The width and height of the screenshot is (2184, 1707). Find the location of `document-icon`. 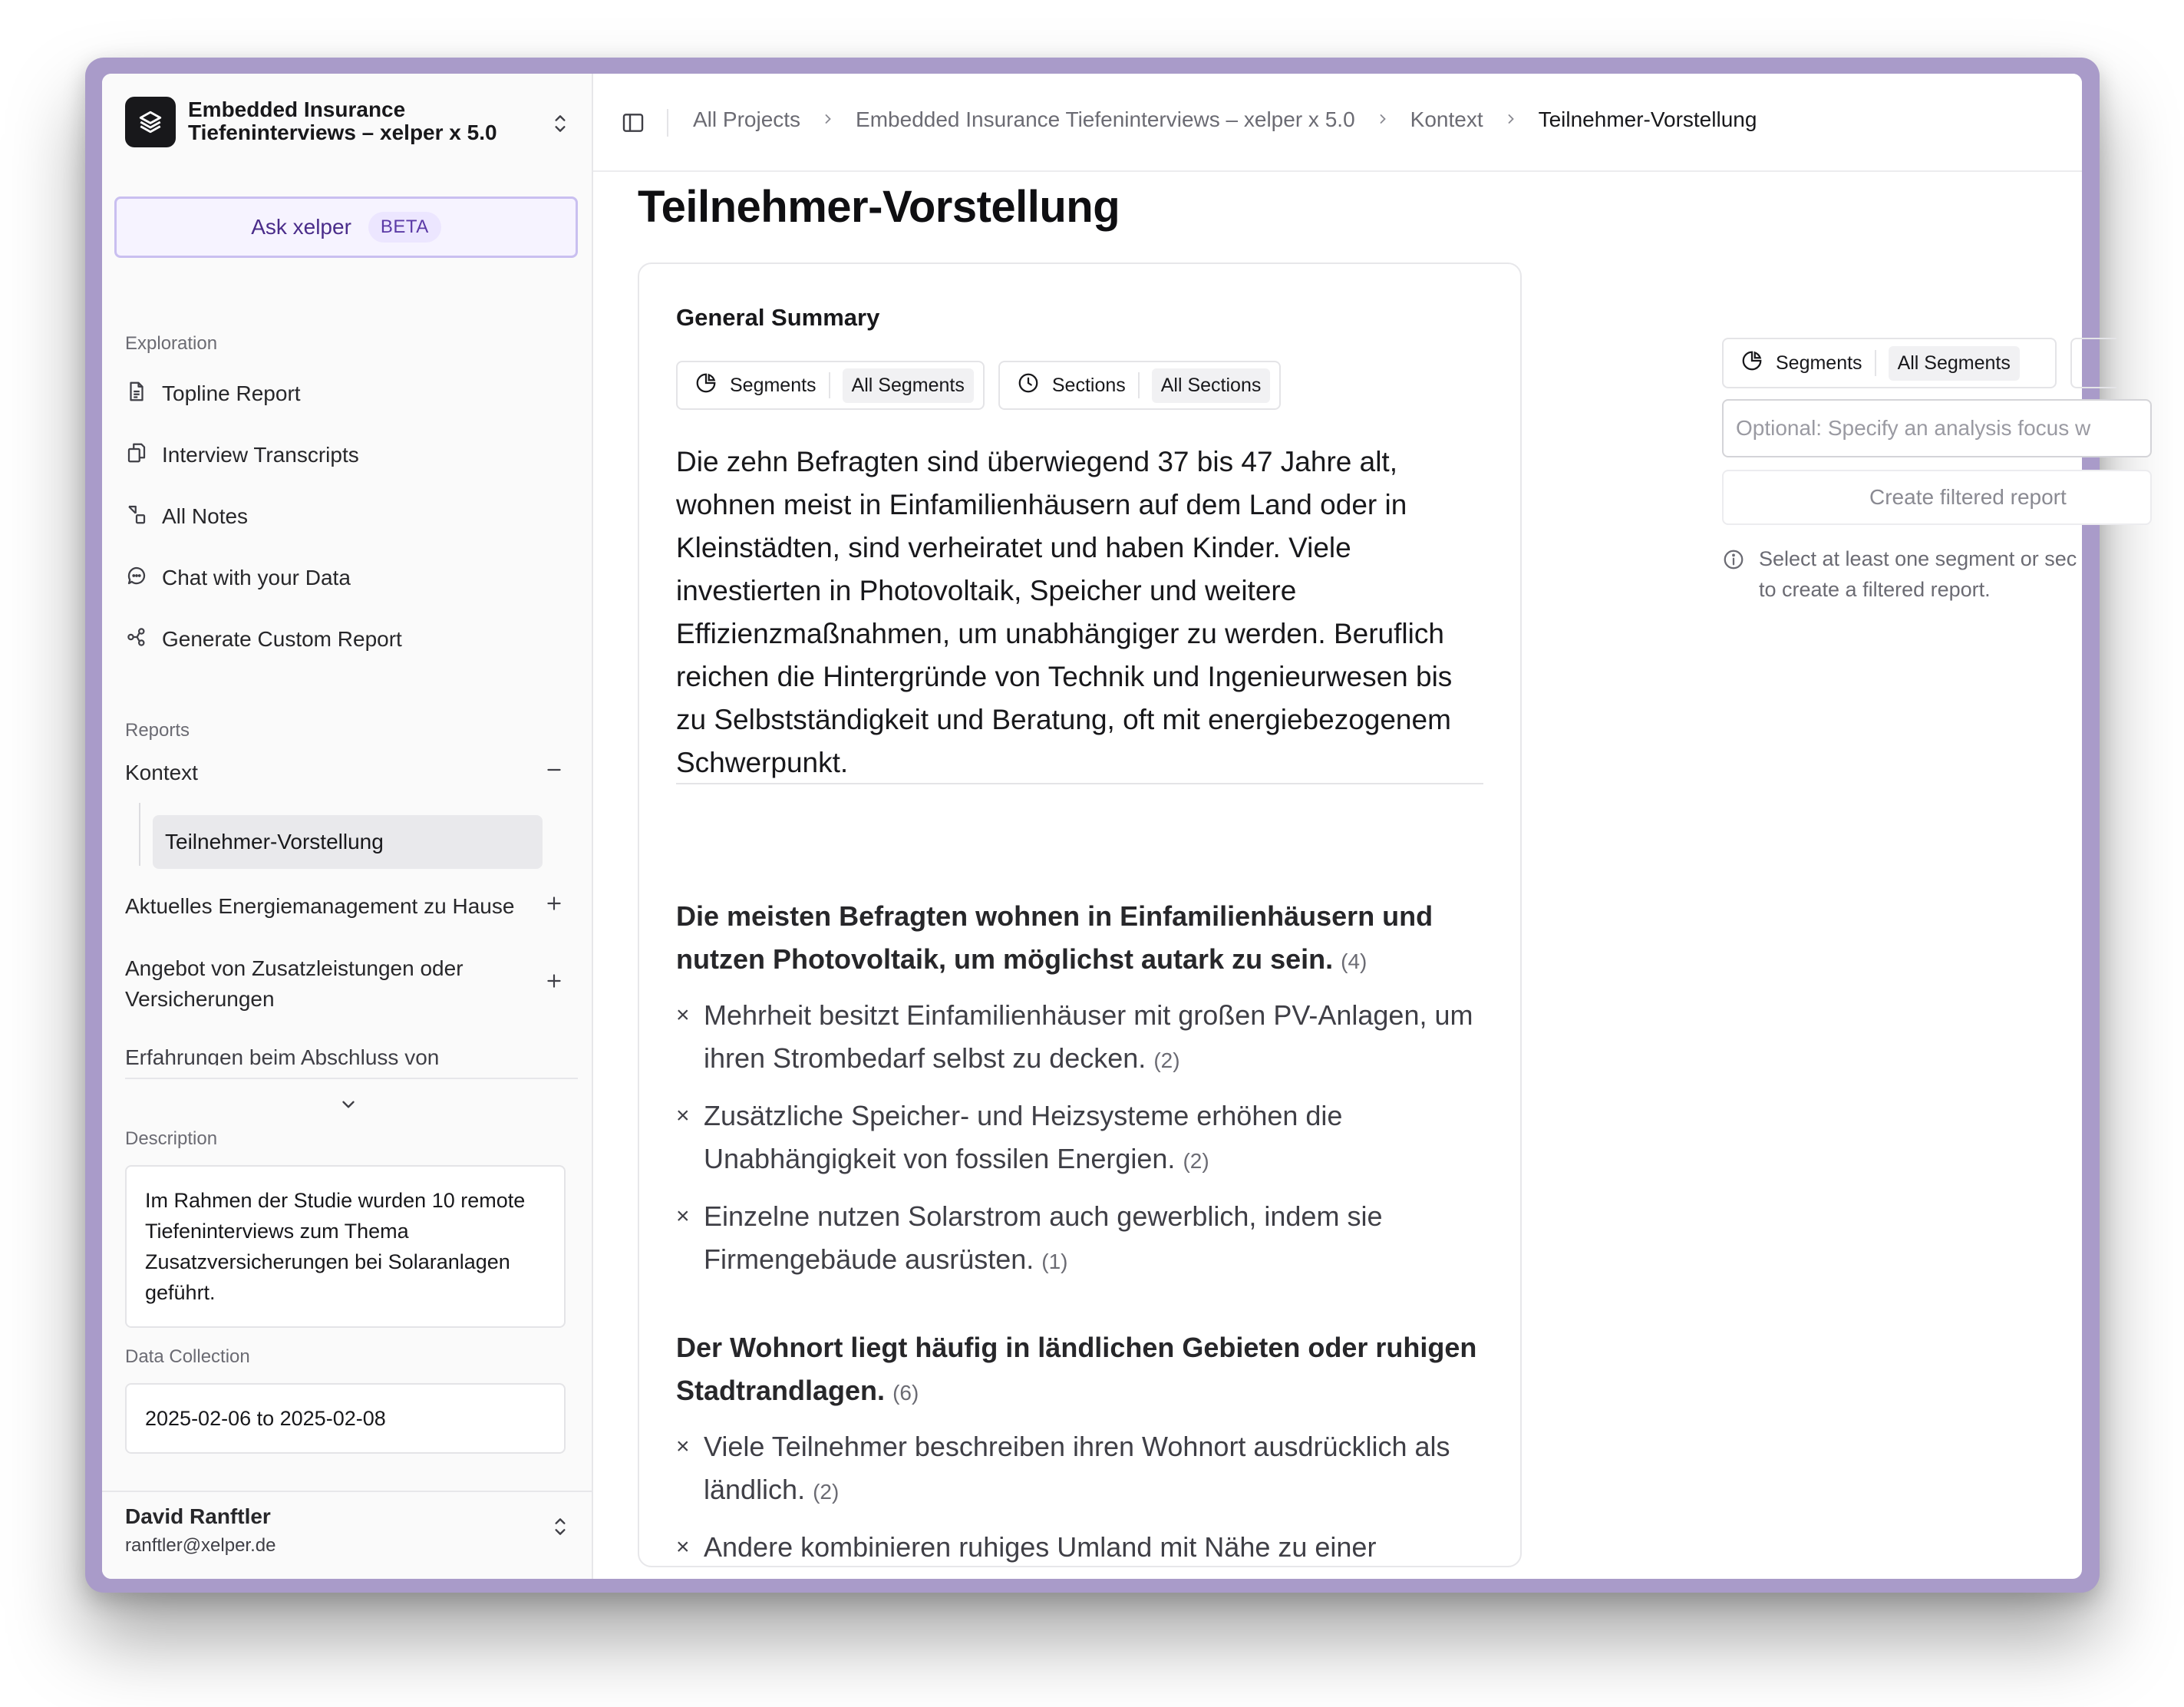

document-icon is located at coordinates (136, 394).